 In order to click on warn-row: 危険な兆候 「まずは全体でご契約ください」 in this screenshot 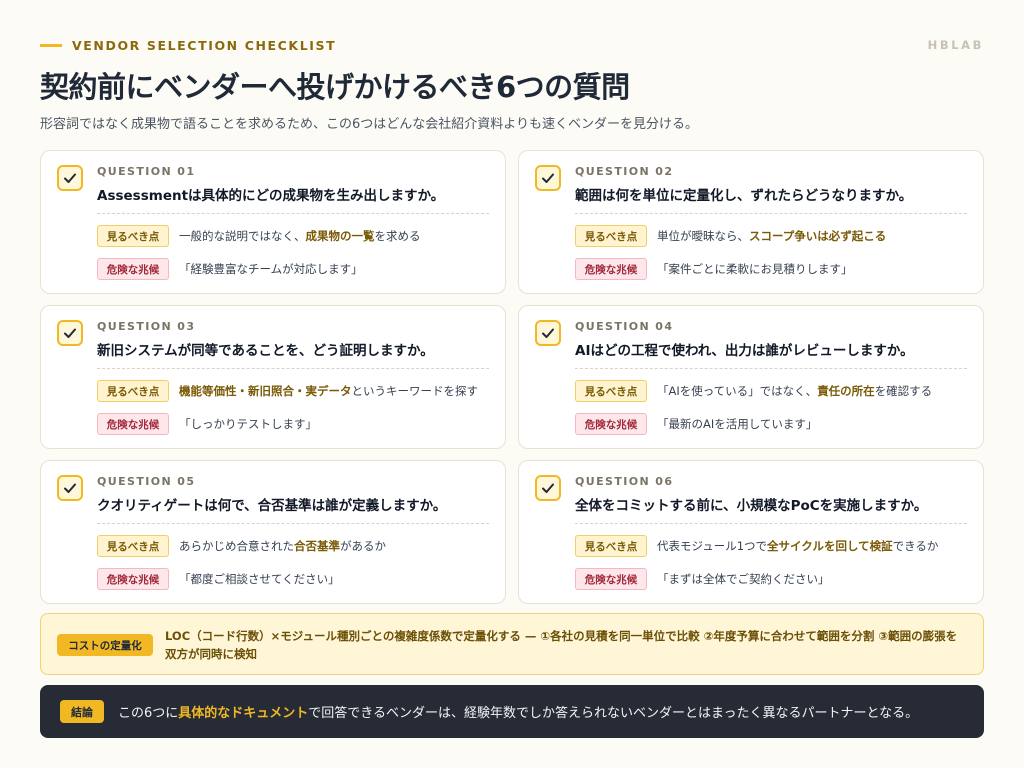, I will do `click(773, 579)`.